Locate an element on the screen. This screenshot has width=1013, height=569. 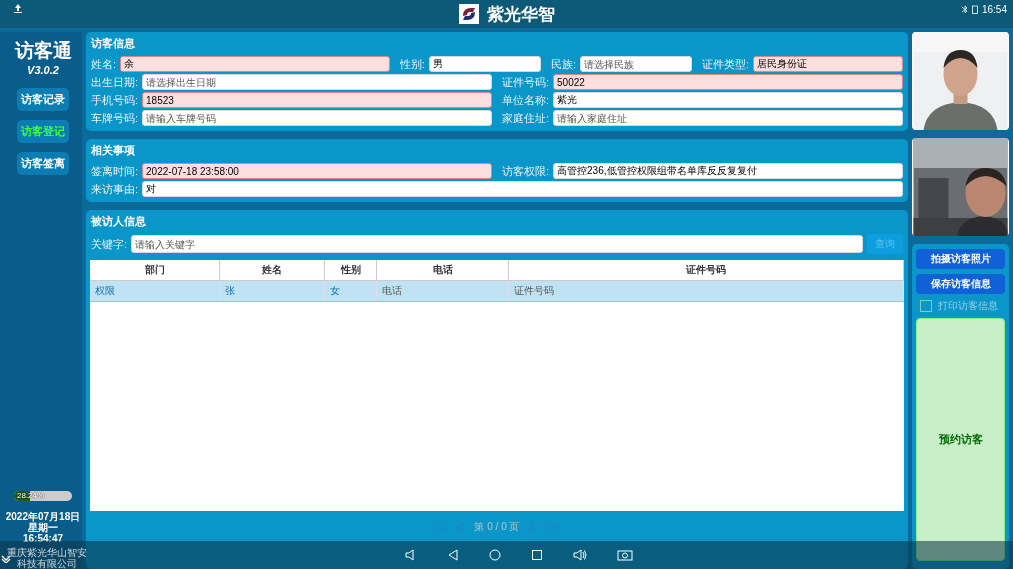
search-field: 请输入关键字 is located at coordinates (497, 244).